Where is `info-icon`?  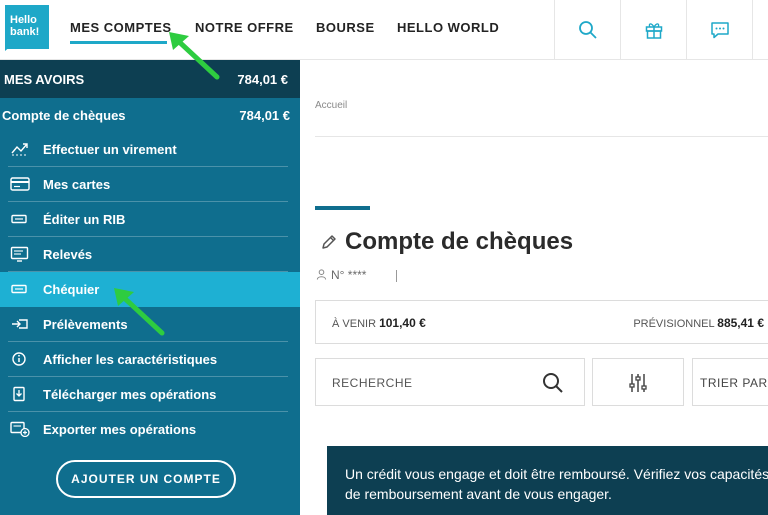
info-icon is located at coordinates (19, 359).